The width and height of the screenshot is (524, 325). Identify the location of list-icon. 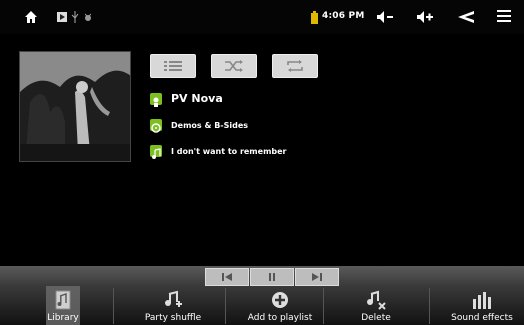
(173, 66).